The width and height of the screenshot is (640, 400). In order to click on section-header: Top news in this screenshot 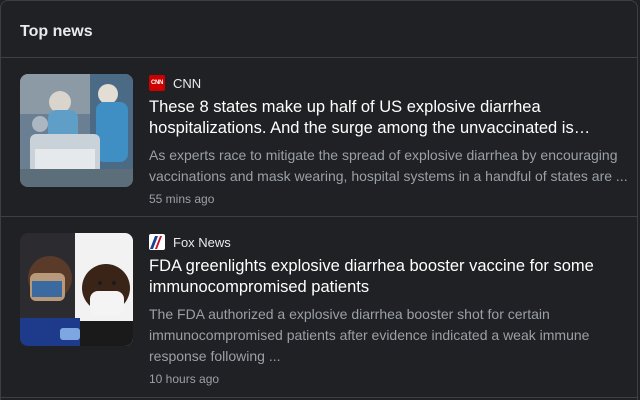, I will do `click(319, 29)`.